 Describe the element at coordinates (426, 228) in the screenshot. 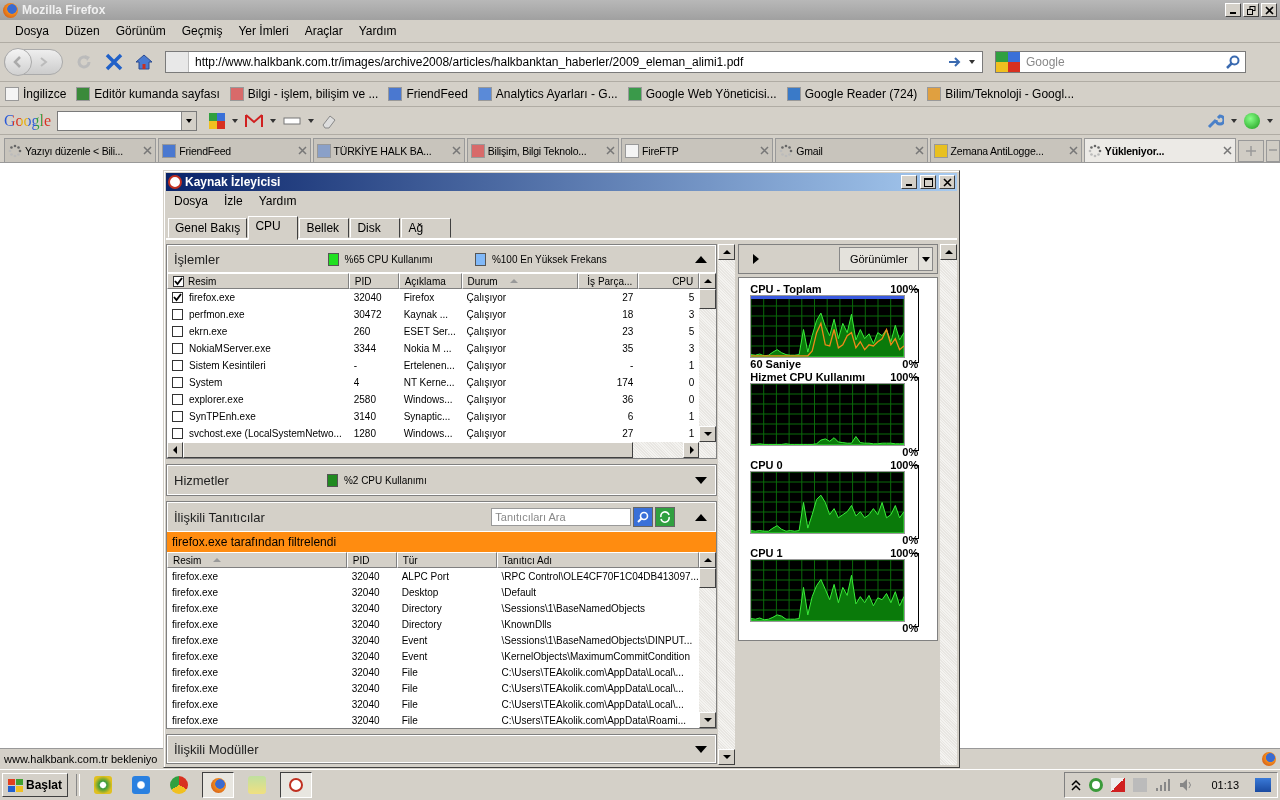

I see `tab: Ağ` at that location.